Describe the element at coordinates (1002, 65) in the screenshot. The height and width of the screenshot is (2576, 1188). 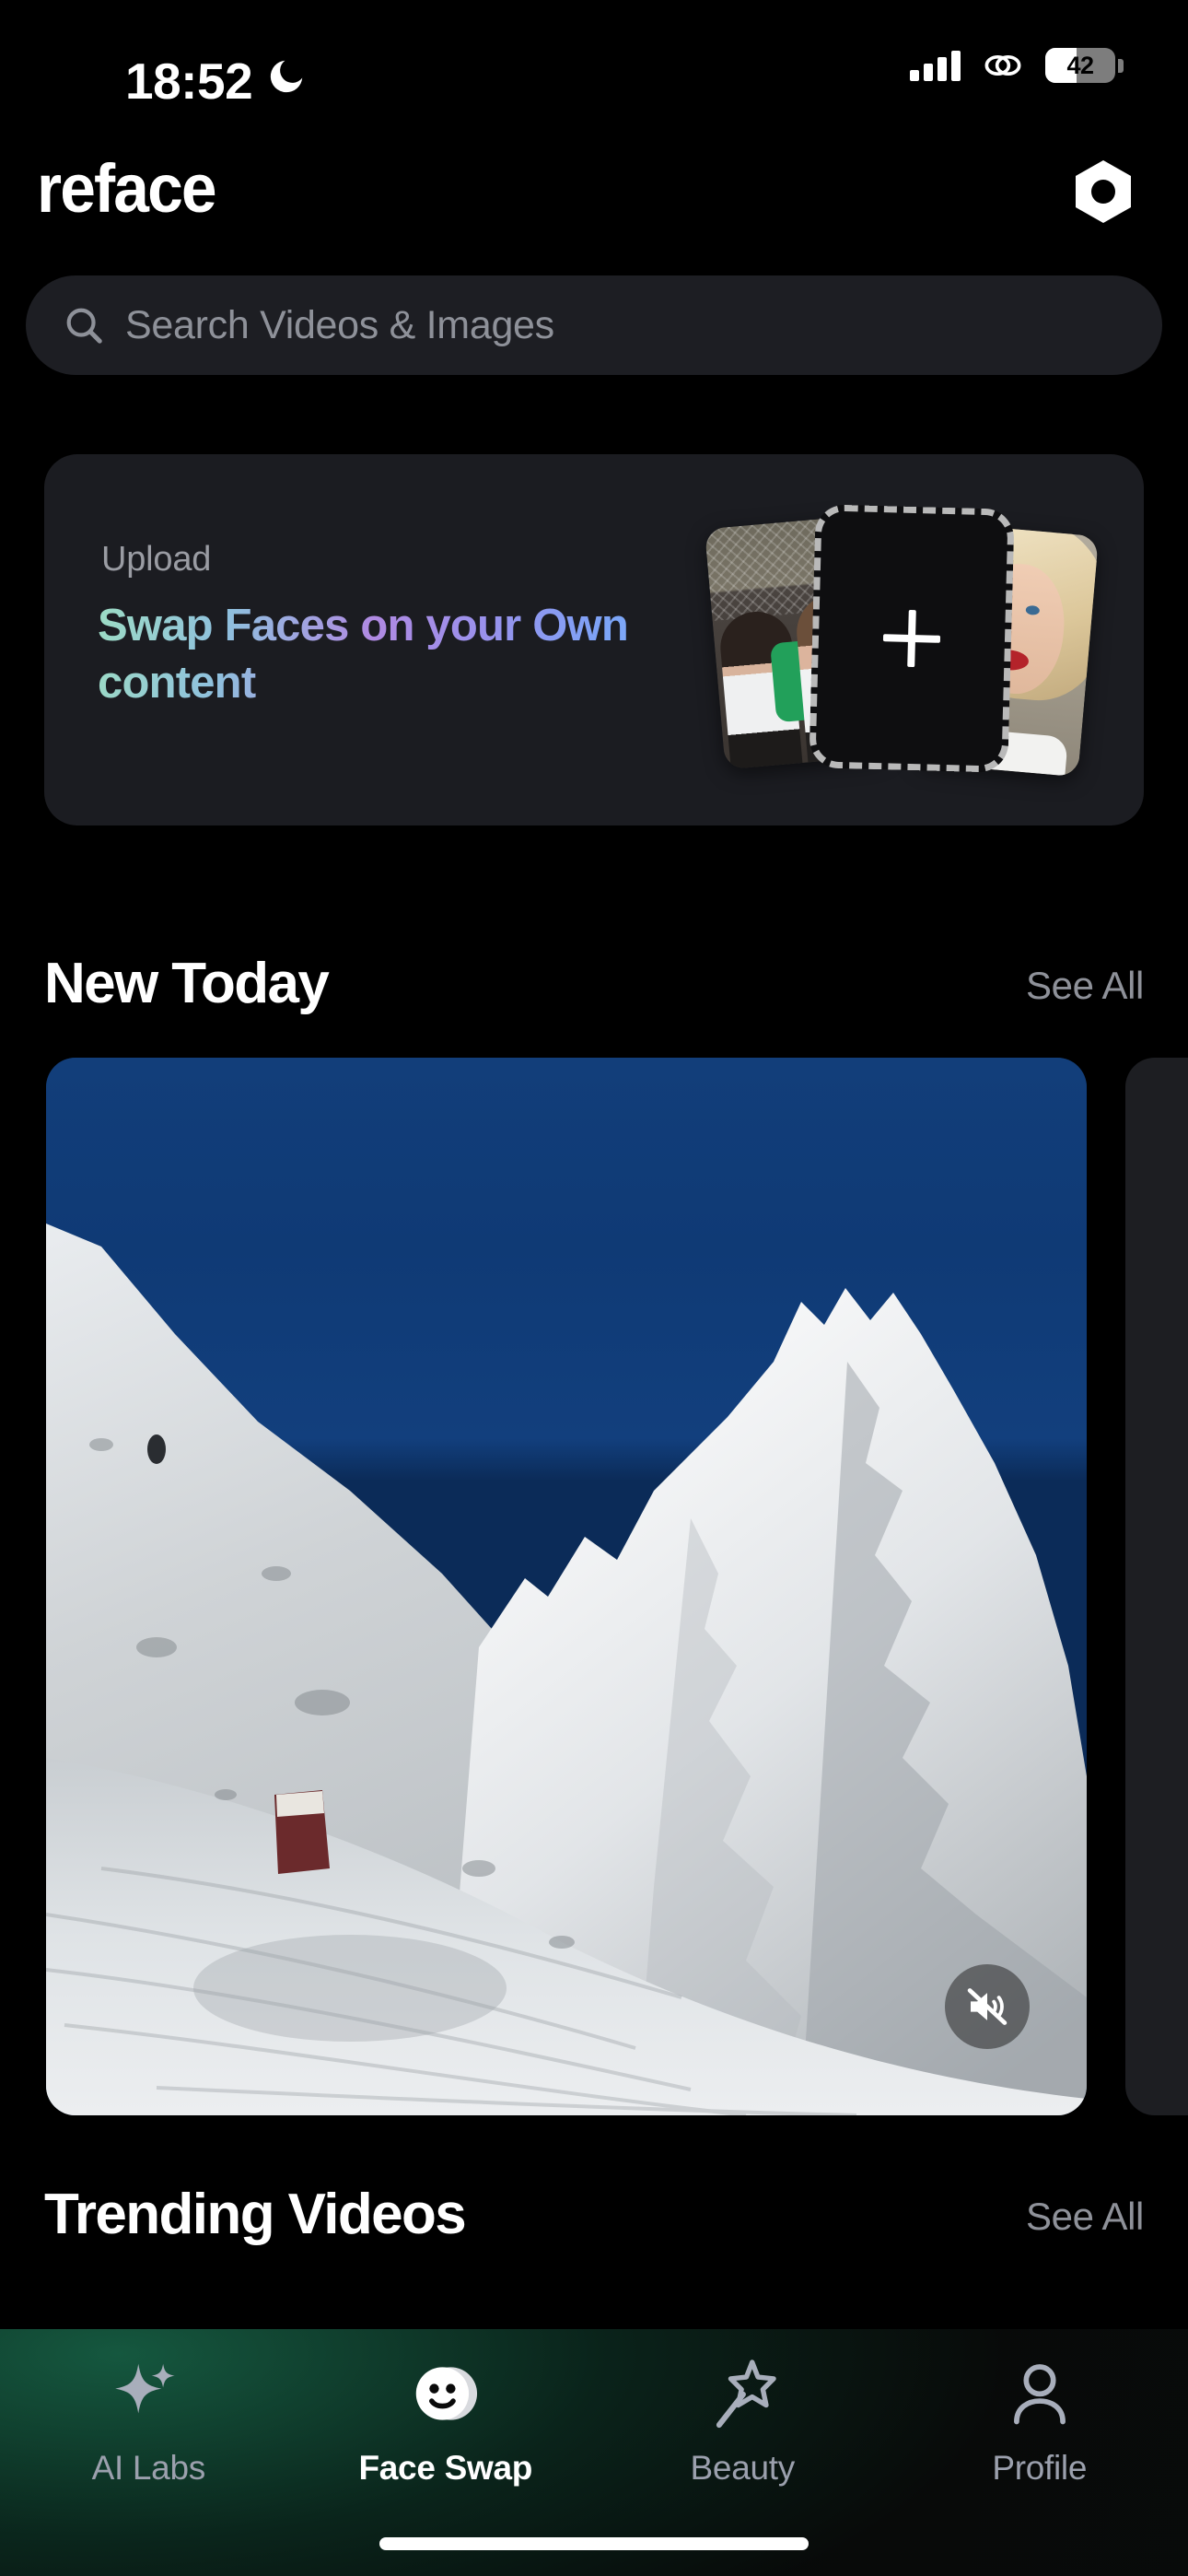
I see `chain-link-icon` at that location.